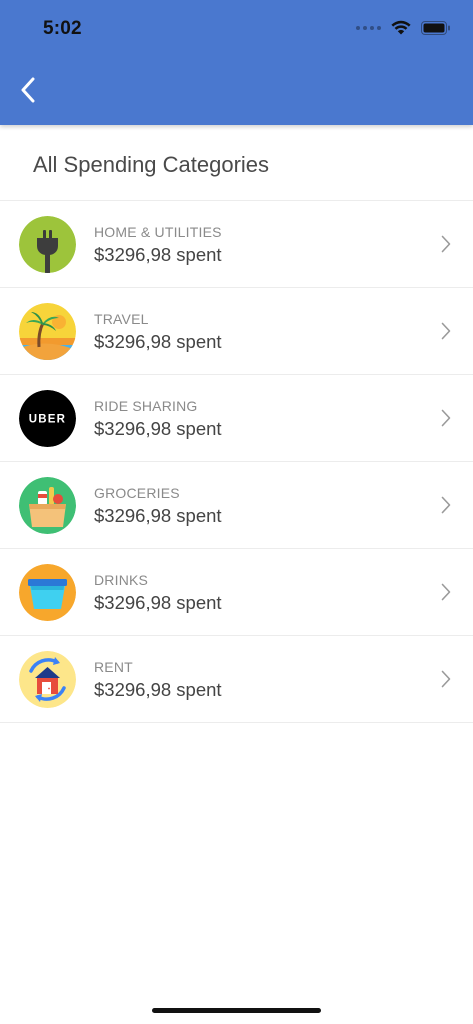 This screenshot has height=1024, width=473. Describe the element at coordinates (368, 27) in the screenshot. I see `cellular-signal-icon` at that location.